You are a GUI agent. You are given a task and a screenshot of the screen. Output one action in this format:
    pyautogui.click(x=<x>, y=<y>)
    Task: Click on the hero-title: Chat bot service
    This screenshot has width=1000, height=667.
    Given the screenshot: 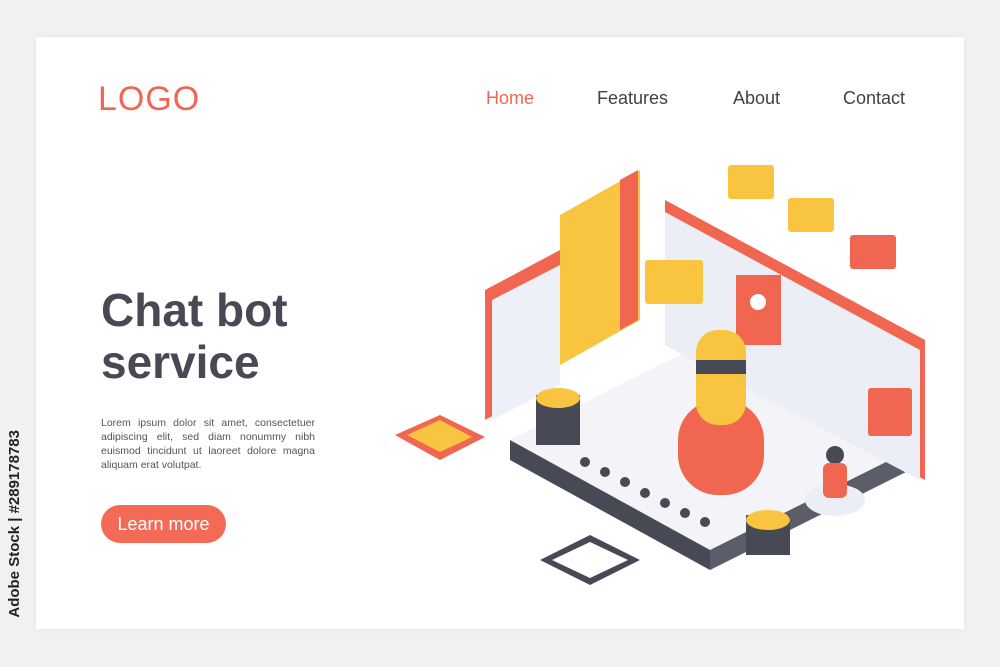 What is the action you would take?
    pyautogui.click(x=194, y=336)
    